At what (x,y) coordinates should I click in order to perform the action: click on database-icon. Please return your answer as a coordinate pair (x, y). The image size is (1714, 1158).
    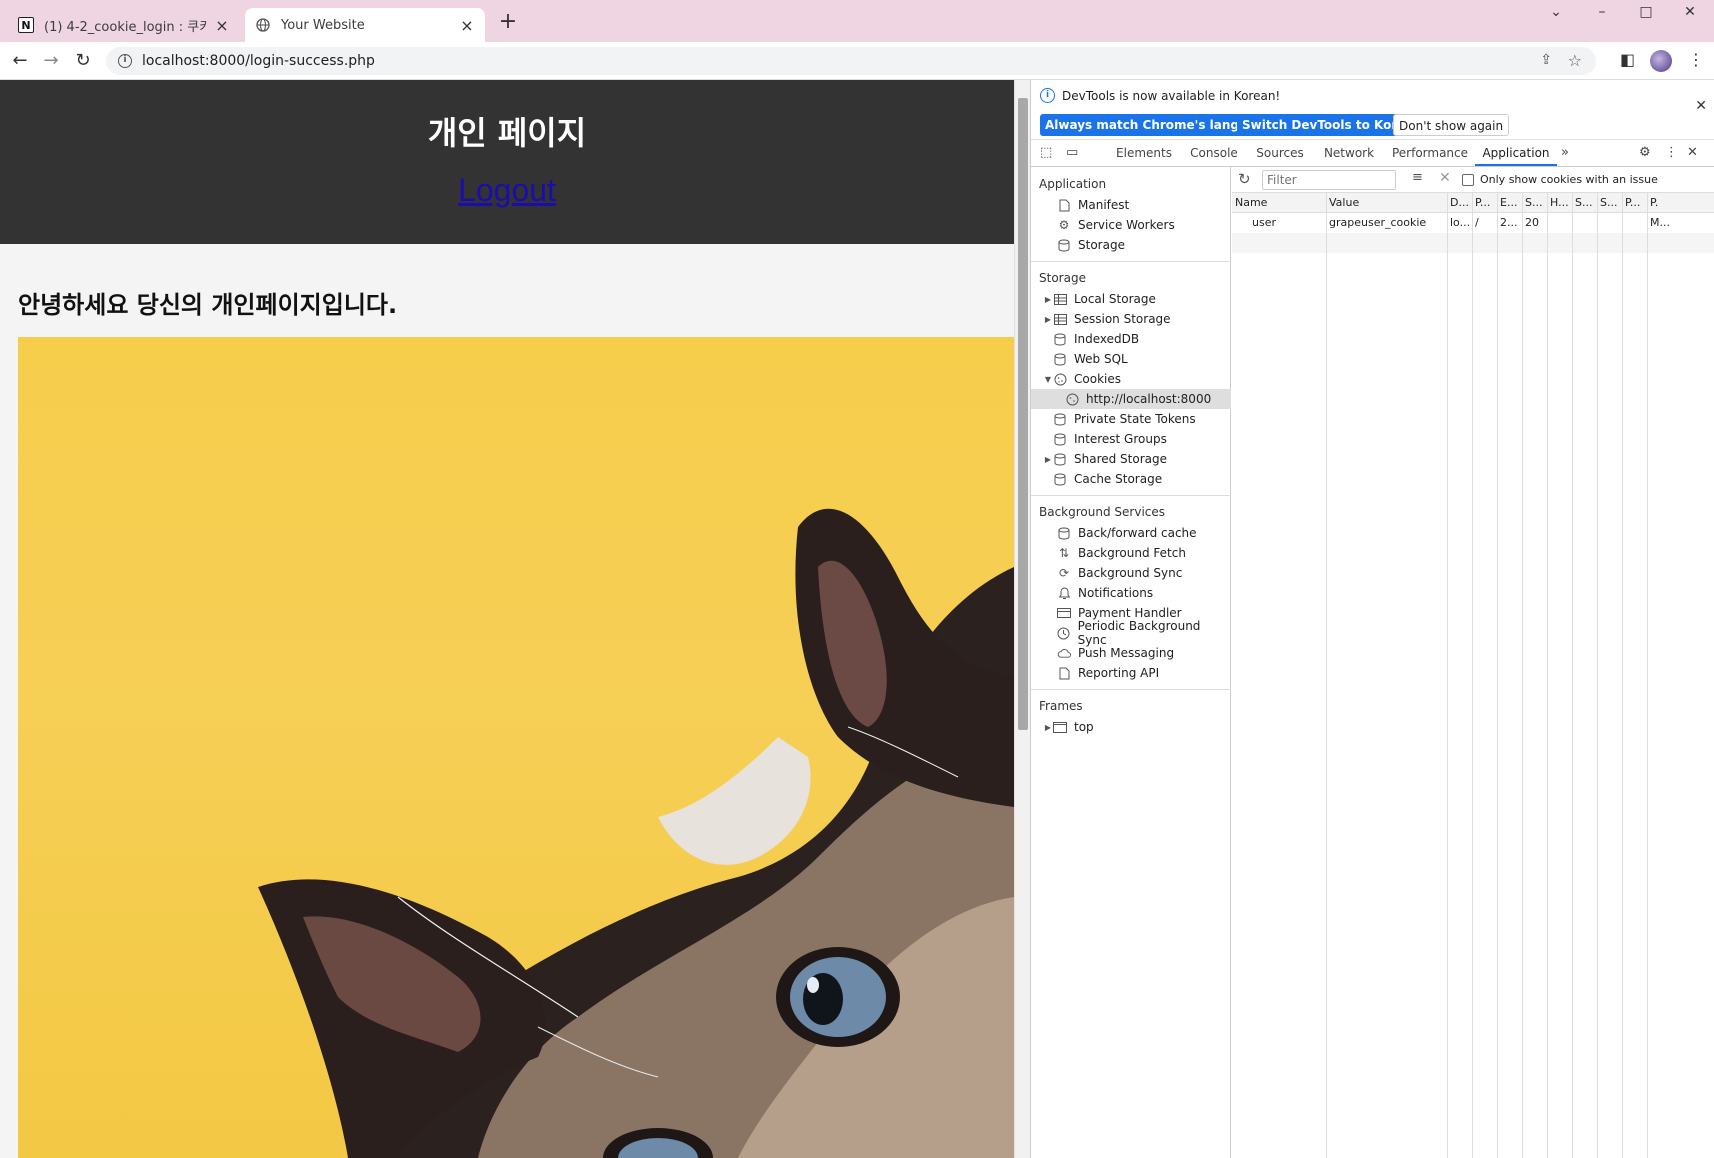
    Looking at the image, I should click on (1060, 339).